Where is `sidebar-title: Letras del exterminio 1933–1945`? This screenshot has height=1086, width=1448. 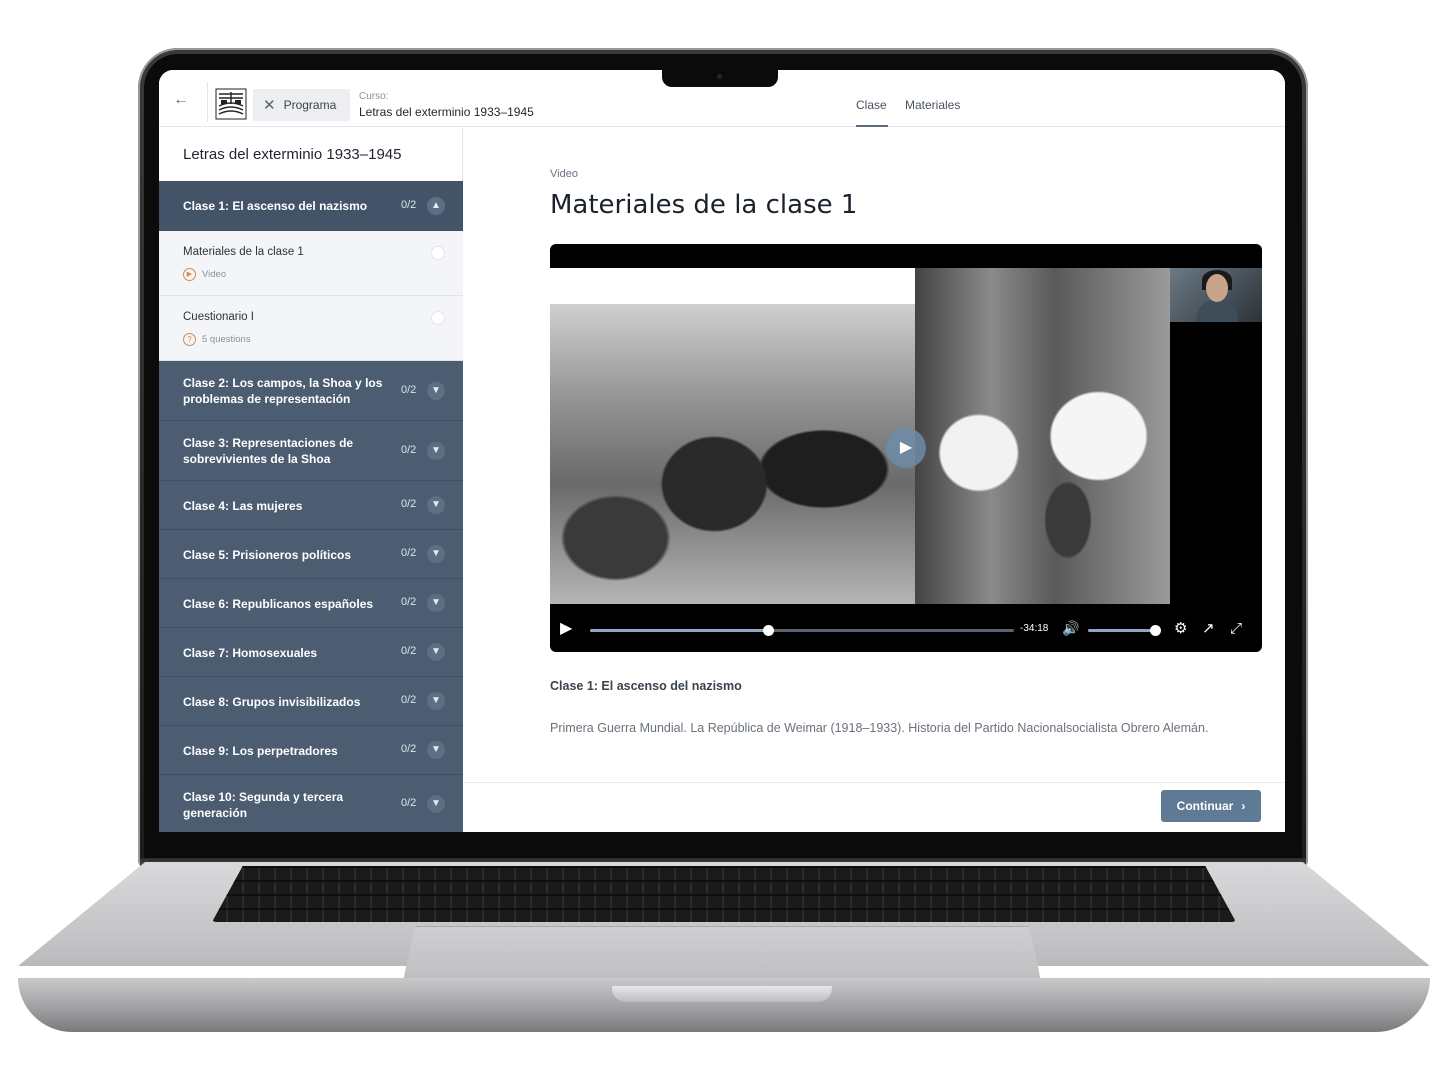
sidebar-title: Letras del exterminio 1933–1945 is located at coordinates (292, 154).